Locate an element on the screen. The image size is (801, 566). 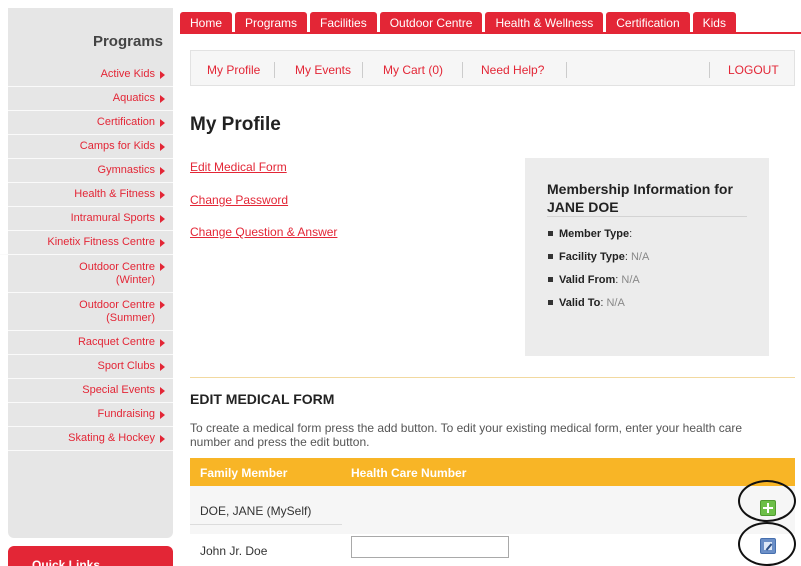
sidebar-item-gymnastics: Gymnastics is located at coordinates (90, 171).